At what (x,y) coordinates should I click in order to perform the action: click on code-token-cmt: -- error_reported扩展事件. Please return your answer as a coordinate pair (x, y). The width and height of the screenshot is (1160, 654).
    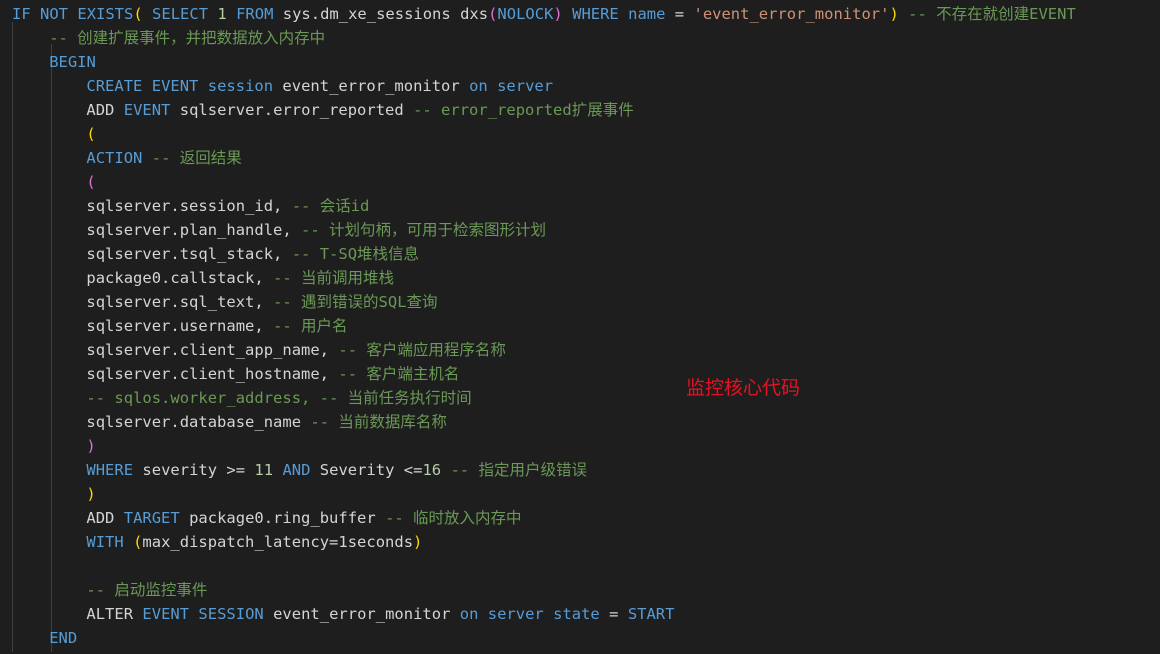
    Looking at the image, I should click on (523, 110).